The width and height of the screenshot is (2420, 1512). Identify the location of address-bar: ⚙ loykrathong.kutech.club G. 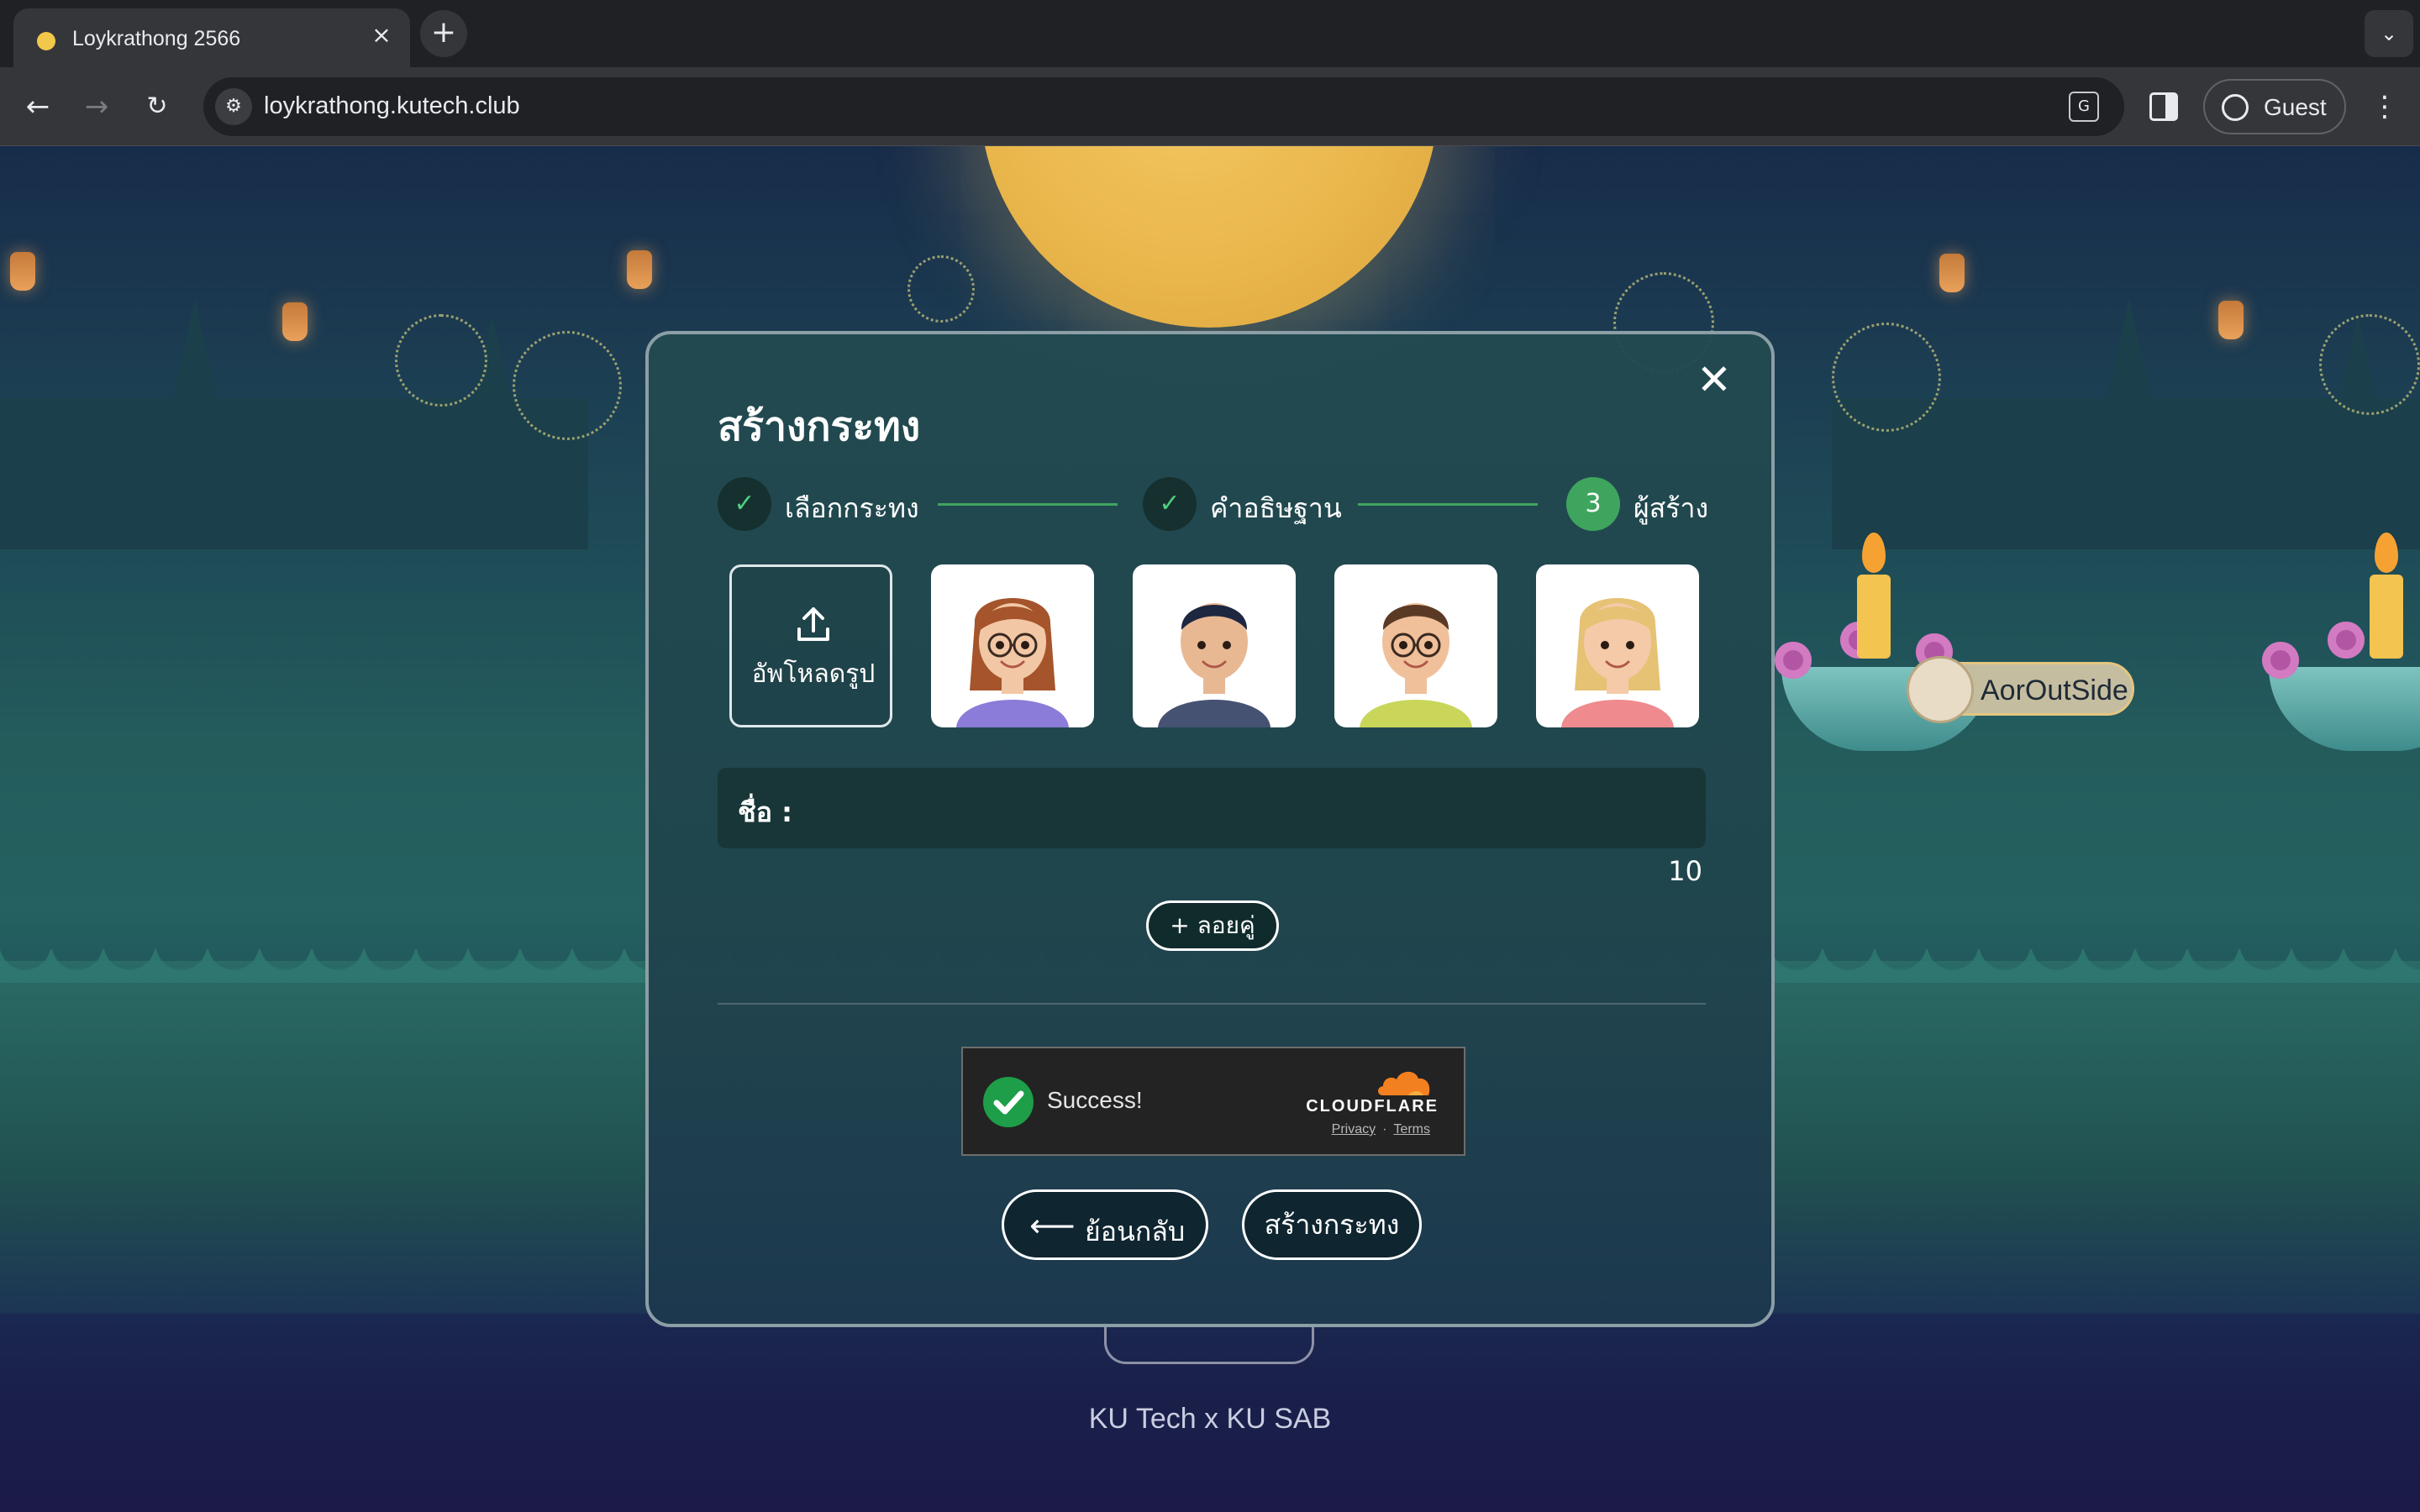
(1164, 106).